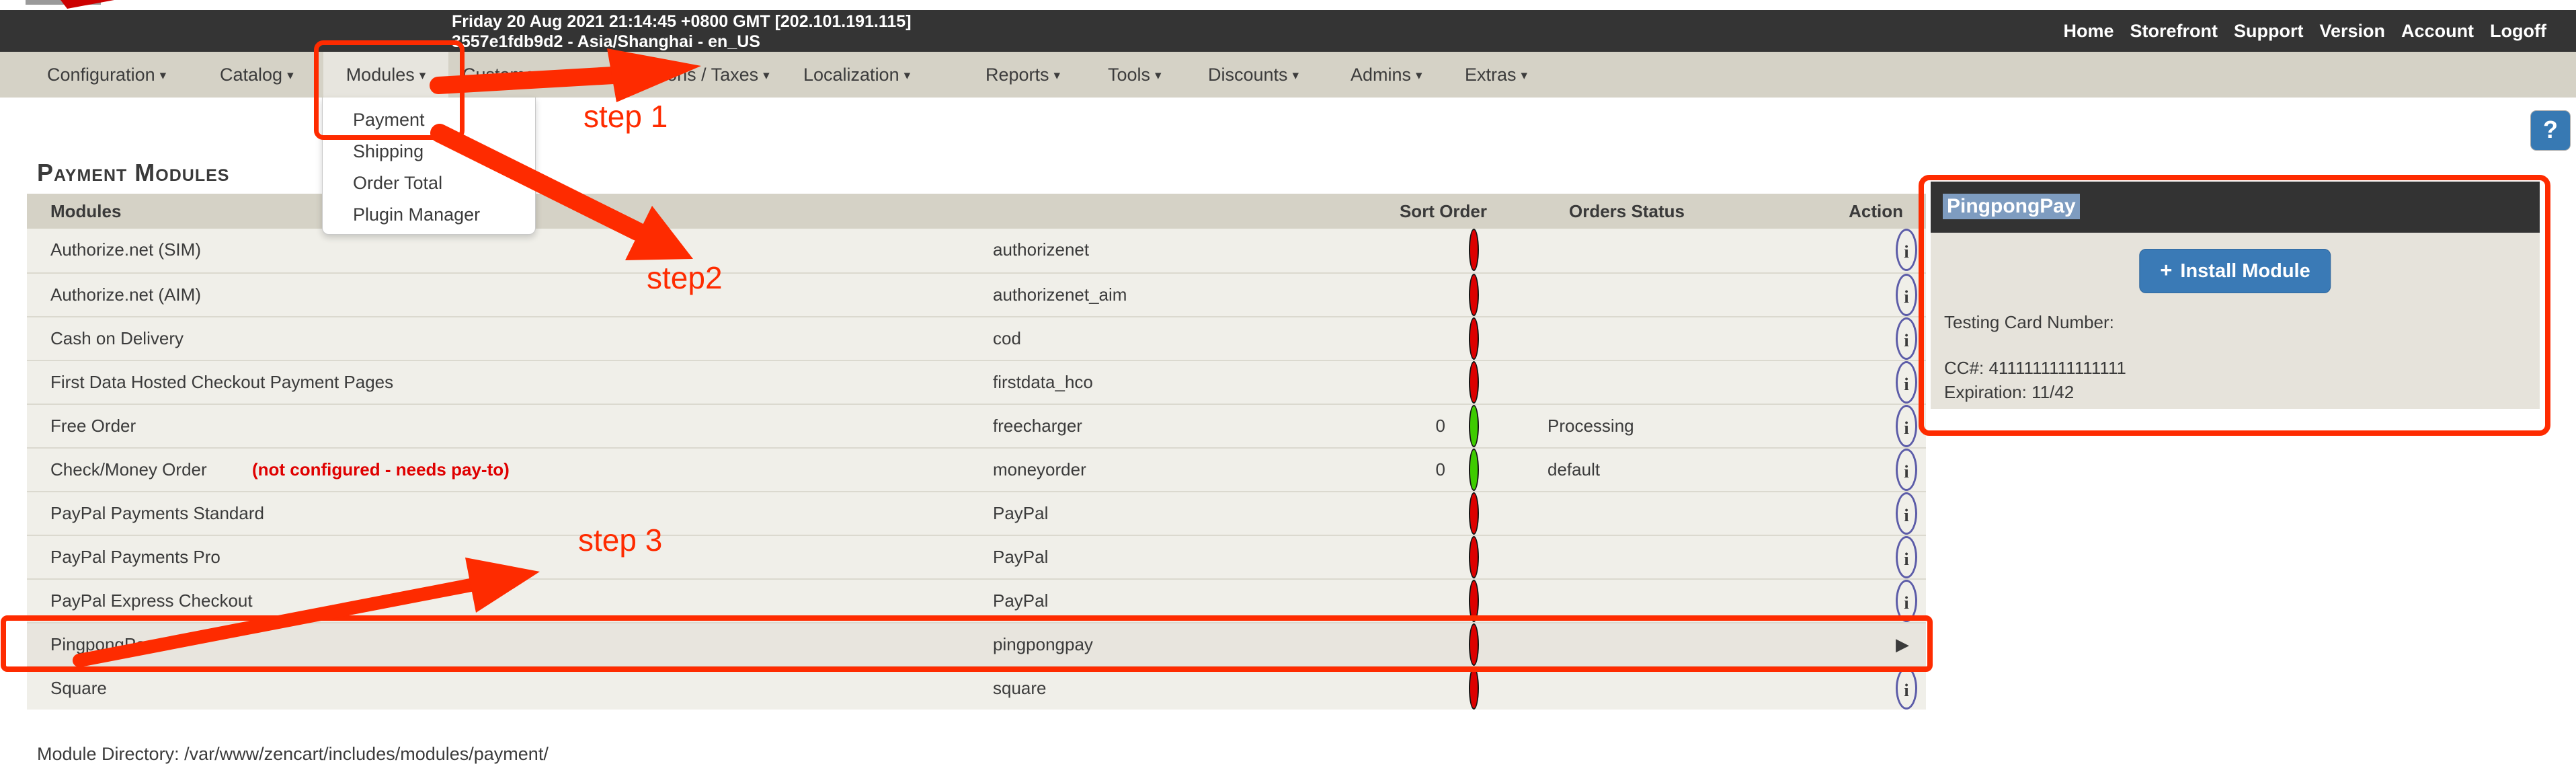 Image resolution: width=2576 pixels, height=764 pixels. What do you see at coordinates (1041, 249) in the screenshot?
I see `module-code: authorizenet` at bounding box center [1041, 249].